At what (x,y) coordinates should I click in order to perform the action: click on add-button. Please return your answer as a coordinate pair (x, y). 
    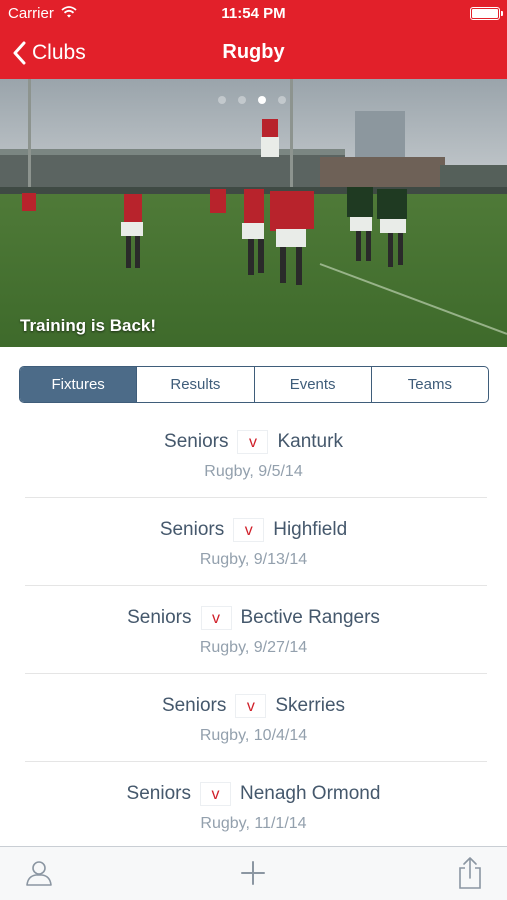
    Looking at the image, I should click on (253, 875).